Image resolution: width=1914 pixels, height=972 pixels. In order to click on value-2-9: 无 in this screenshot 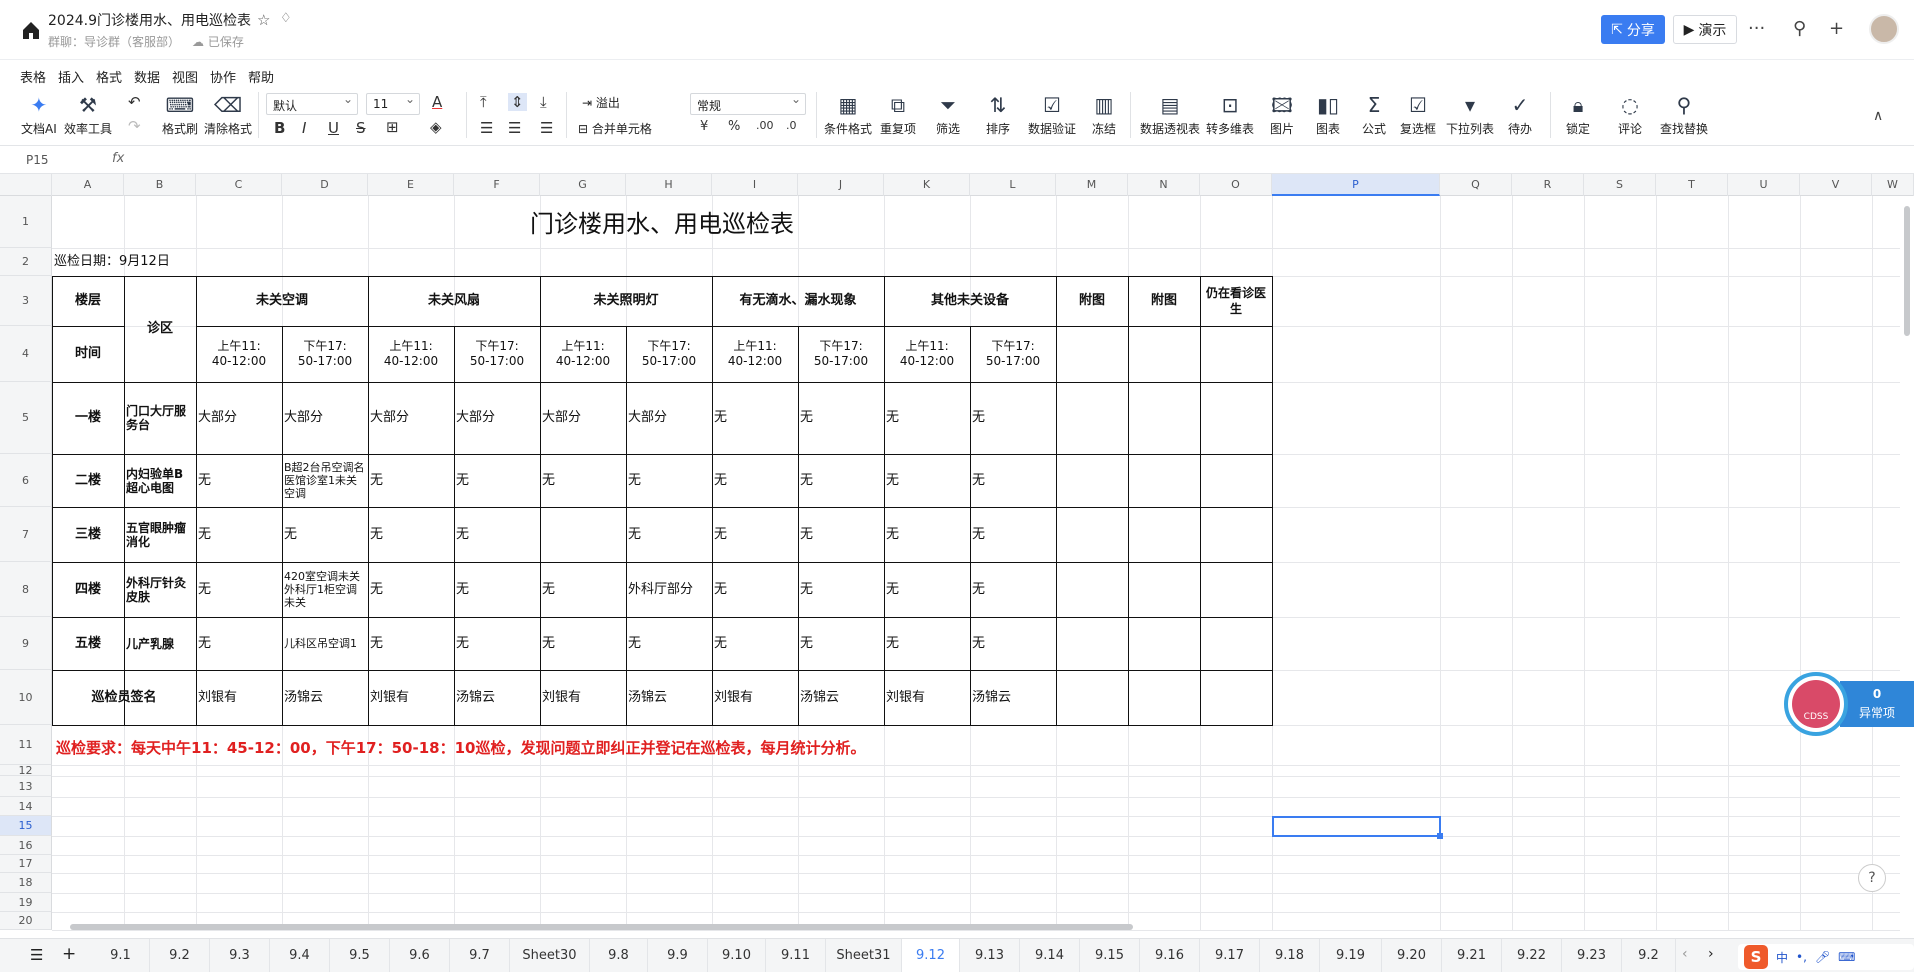, I will do `click(1013, 534)`.